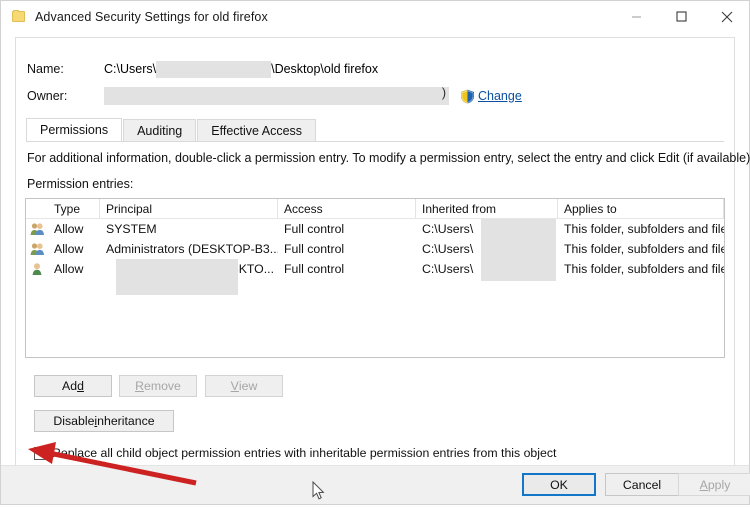 The width and height of the screenshot is (750, 508). Describe the element at coordinates (257, 130) in the screenshot. I see `tab-effective-access: Effective Access` at that location.